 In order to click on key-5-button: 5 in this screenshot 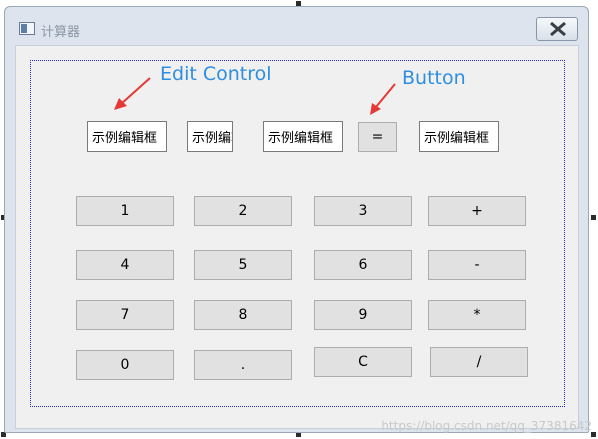, I will do `click(243, 265)`.